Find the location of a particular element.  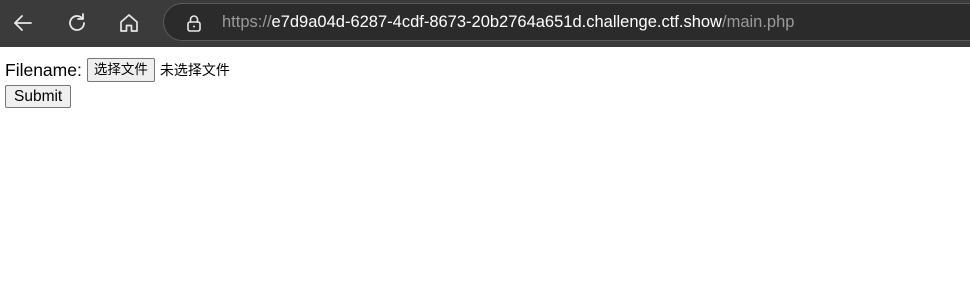

file-upload-row: Filename: 选择文件 未选择文件 is located at coordinates (117, 70).